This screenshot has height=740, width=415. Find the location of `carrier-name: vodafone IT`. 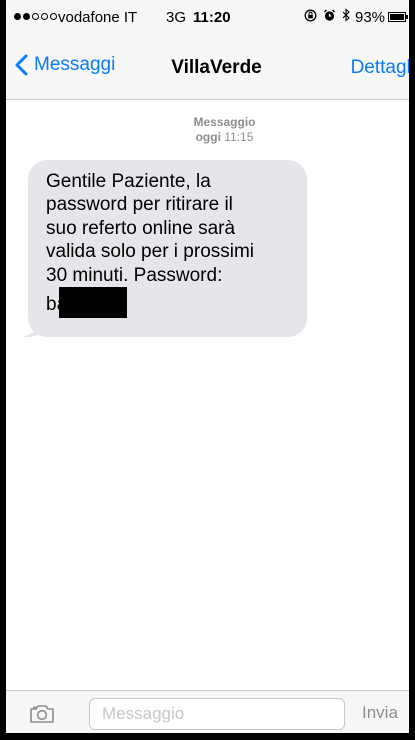

carrier-name: vodafone IT is located at coordinates (98, 17).